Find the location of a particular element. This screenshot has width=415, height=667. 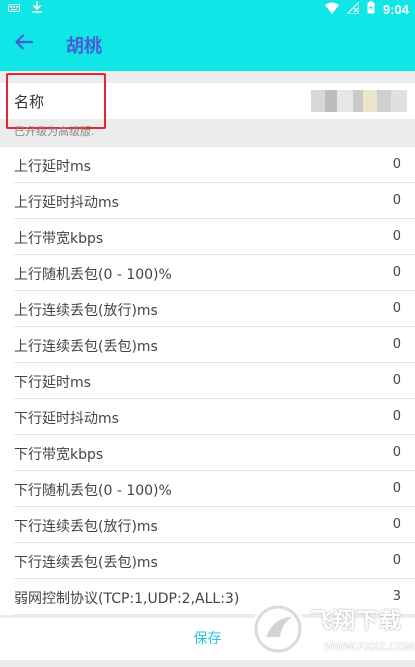

name-label: 名称 is located at coordinates (29, 102).